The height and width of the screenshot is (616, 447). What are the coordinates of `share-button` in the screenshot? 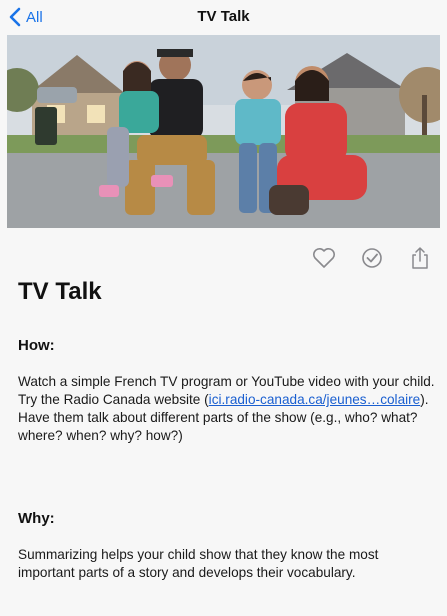 It's located at (420, 258).